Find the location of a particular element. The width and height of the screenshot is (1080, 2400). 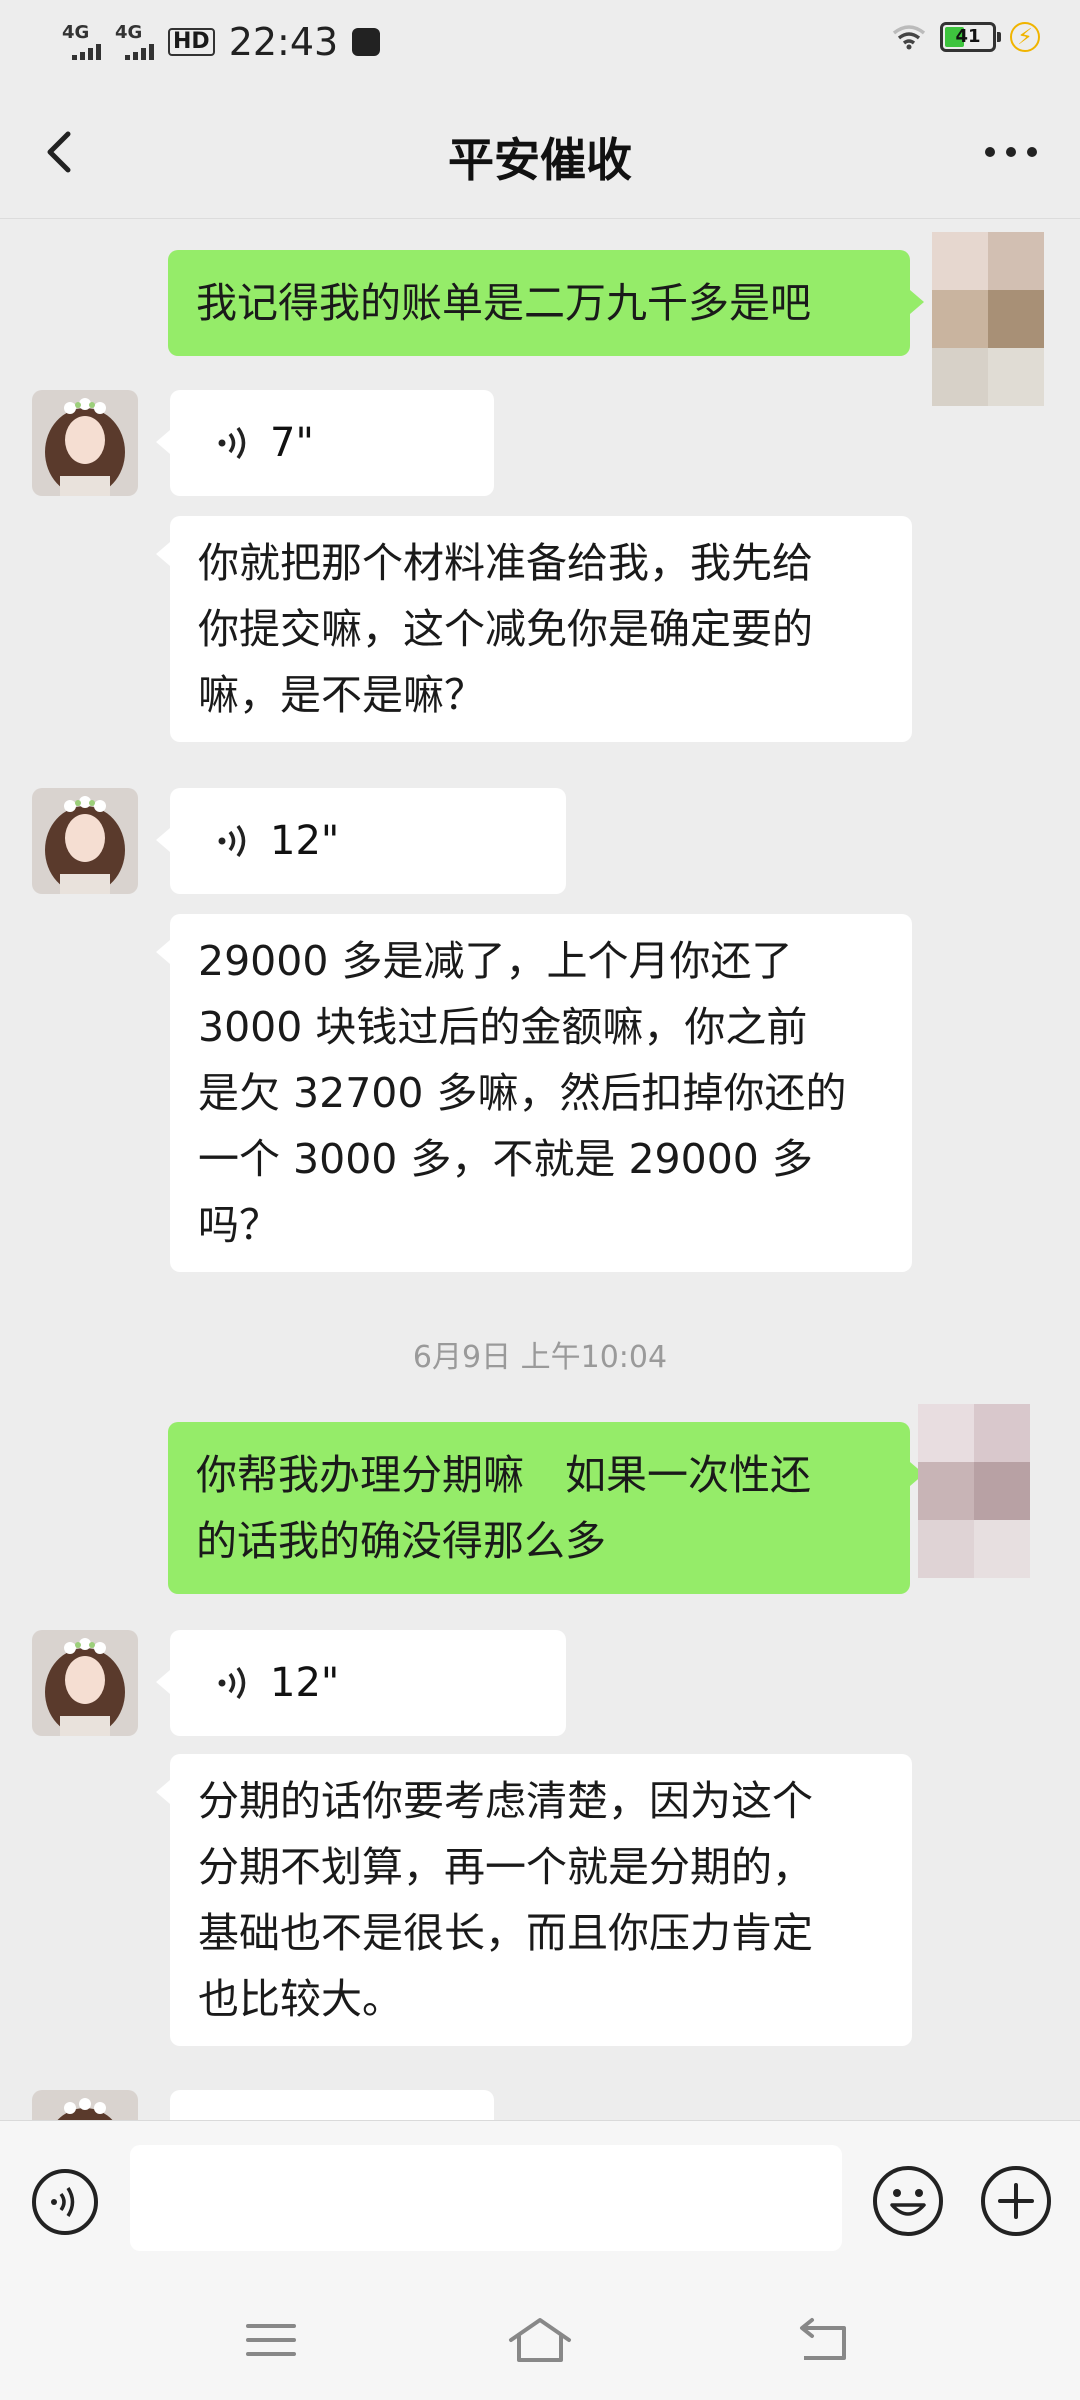

menu-icon is located at coordinates (271, 2340).